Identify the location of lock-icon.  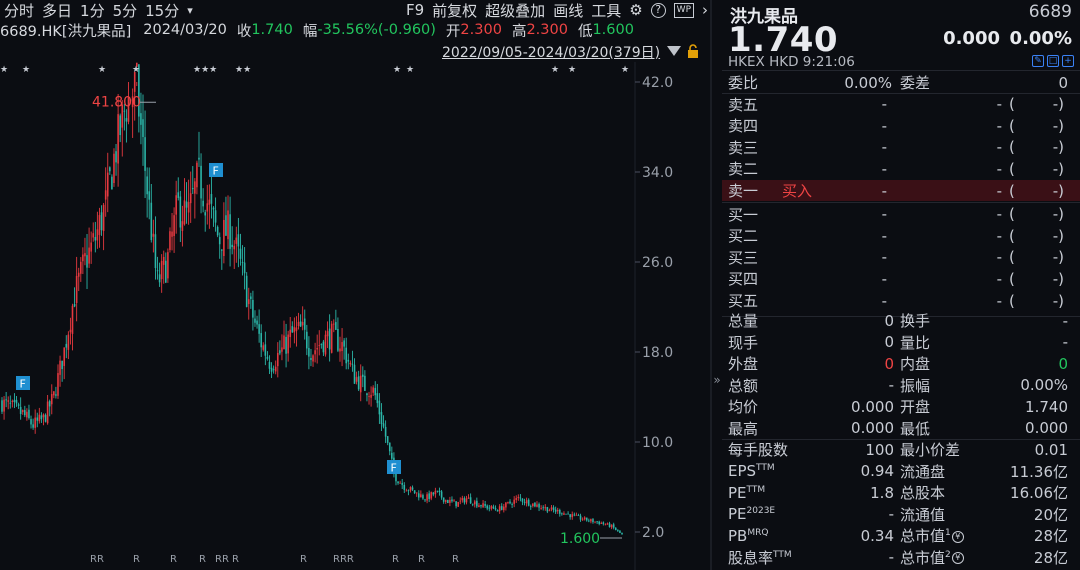
(693, 51).